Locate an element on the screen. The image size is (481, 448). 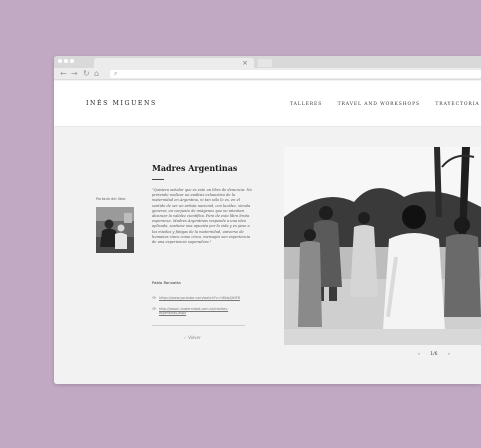
quote-author: Pablo Ronnatta is located at coordinates (166, 282).